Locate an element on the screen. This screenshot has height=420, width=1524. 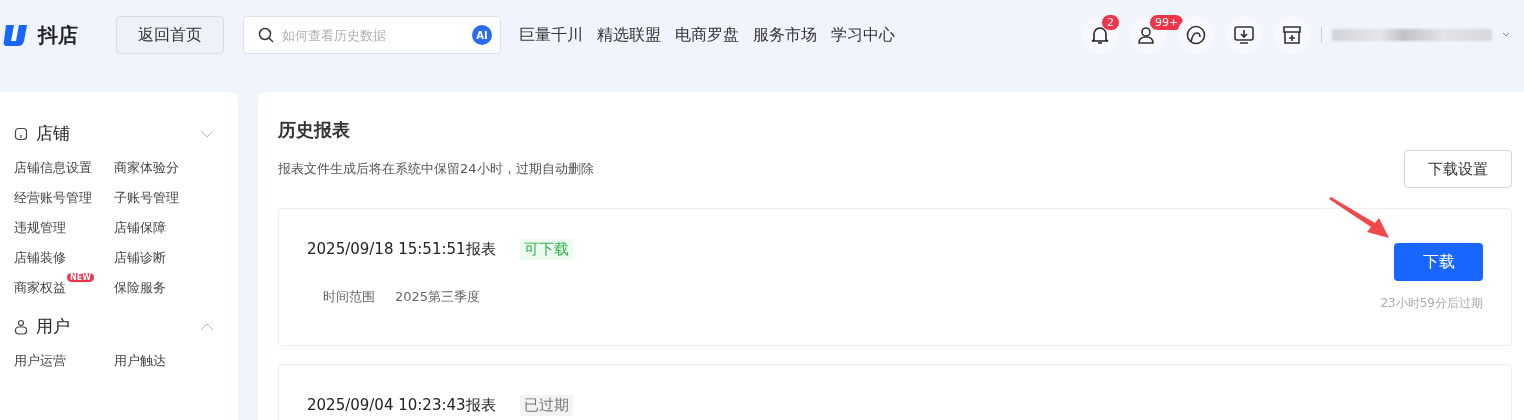
status-tag: 可下载 is located at coordinates (546, 249).